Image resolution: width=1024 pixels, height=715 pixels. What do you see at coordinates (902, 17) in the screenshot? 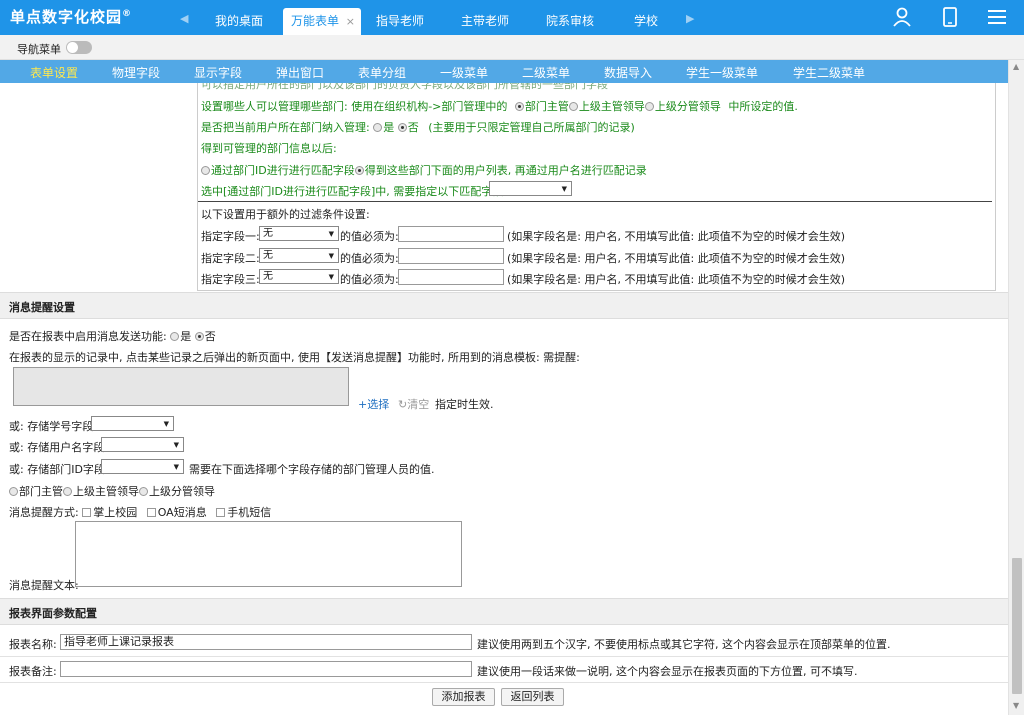
I see `user-icon` at bounding box center [902, 17].